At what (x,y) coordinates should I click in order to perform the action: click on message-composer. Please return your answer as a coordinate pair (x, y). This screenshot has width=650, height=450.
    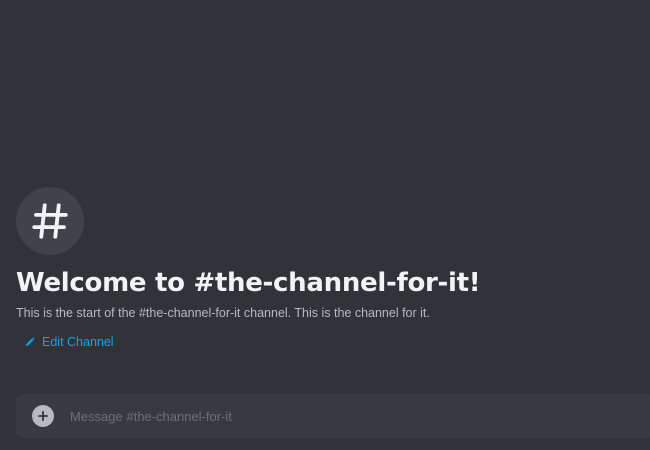
    Looking at the image, I should click on (333, 416).